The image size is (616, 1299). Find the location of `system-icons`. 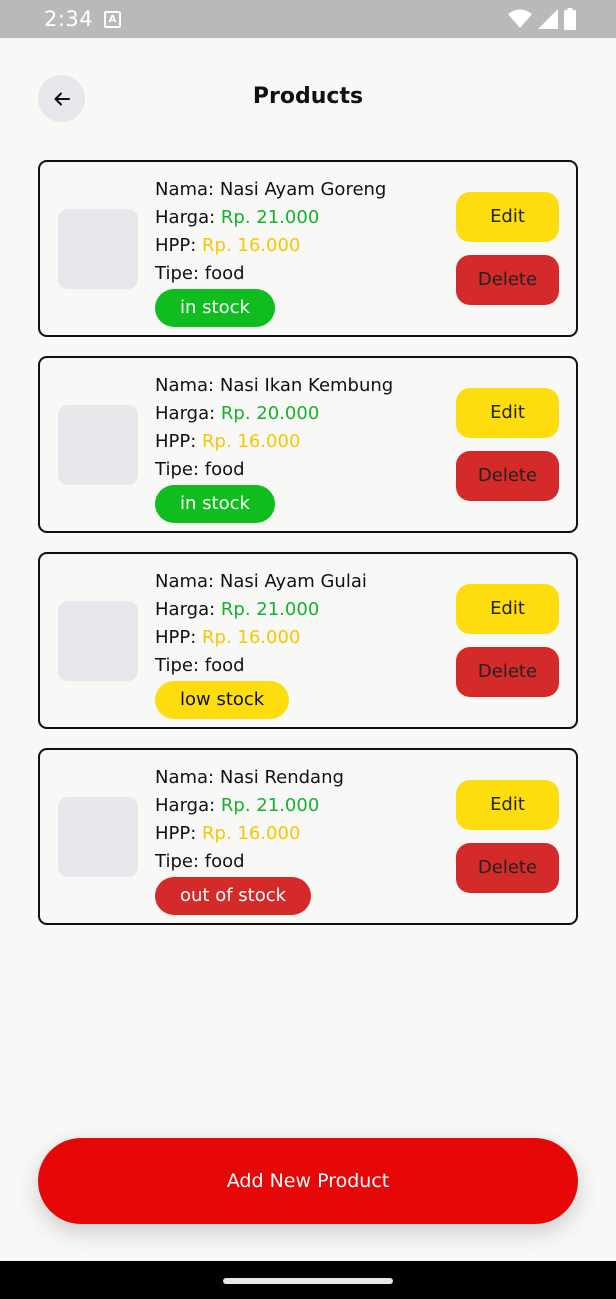

system-icons is located at coordinates (542, 19).